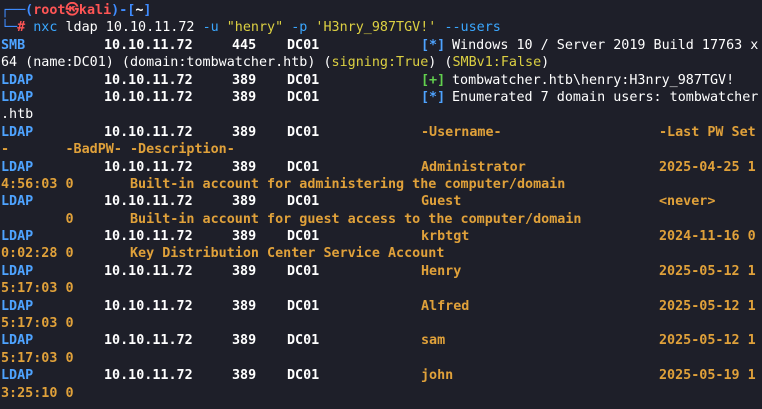  Describe the element at coordinates (381, 149) in the screenshot. I see `output-continuation-line: - -BadPW- -Description-` at that location.